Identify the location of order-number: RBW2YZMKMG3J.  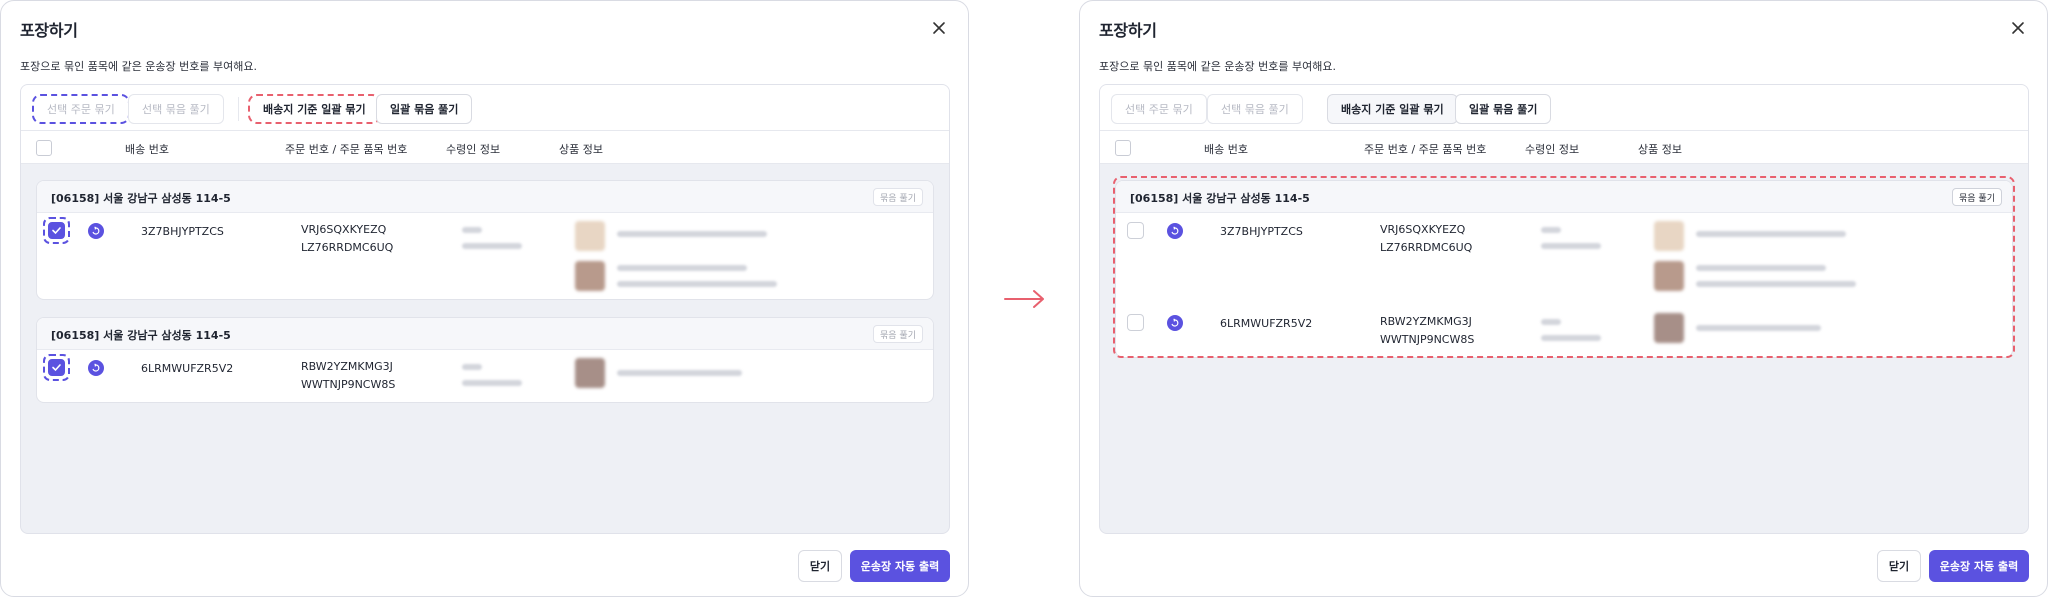
(347, 366).